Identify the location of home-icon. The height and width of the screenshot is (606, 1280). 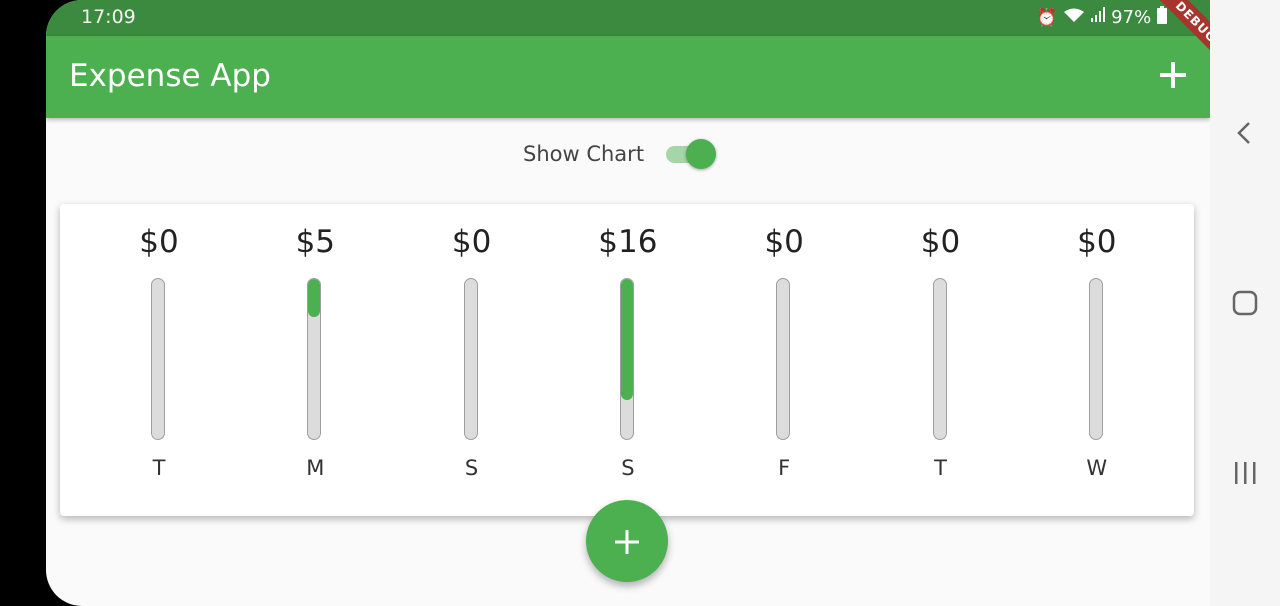
(1245, 303).